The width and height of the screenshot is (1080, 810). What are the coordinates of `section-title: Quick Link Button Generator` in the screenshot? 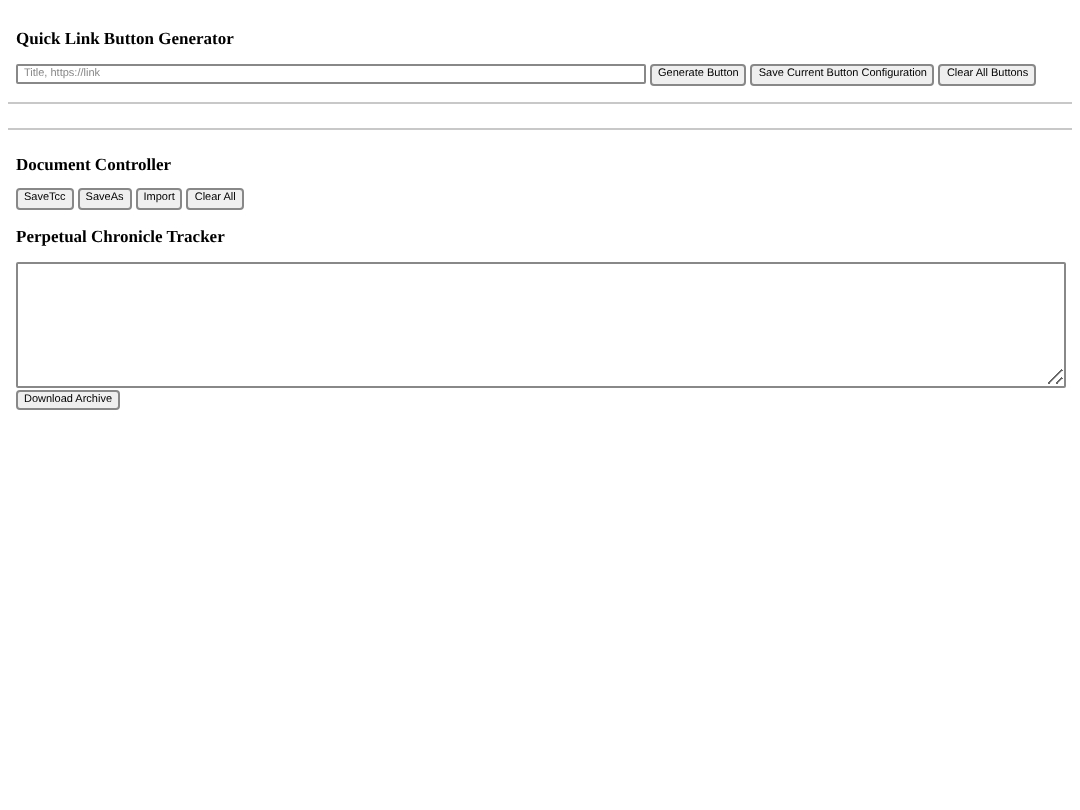 It's located at (126, 38).